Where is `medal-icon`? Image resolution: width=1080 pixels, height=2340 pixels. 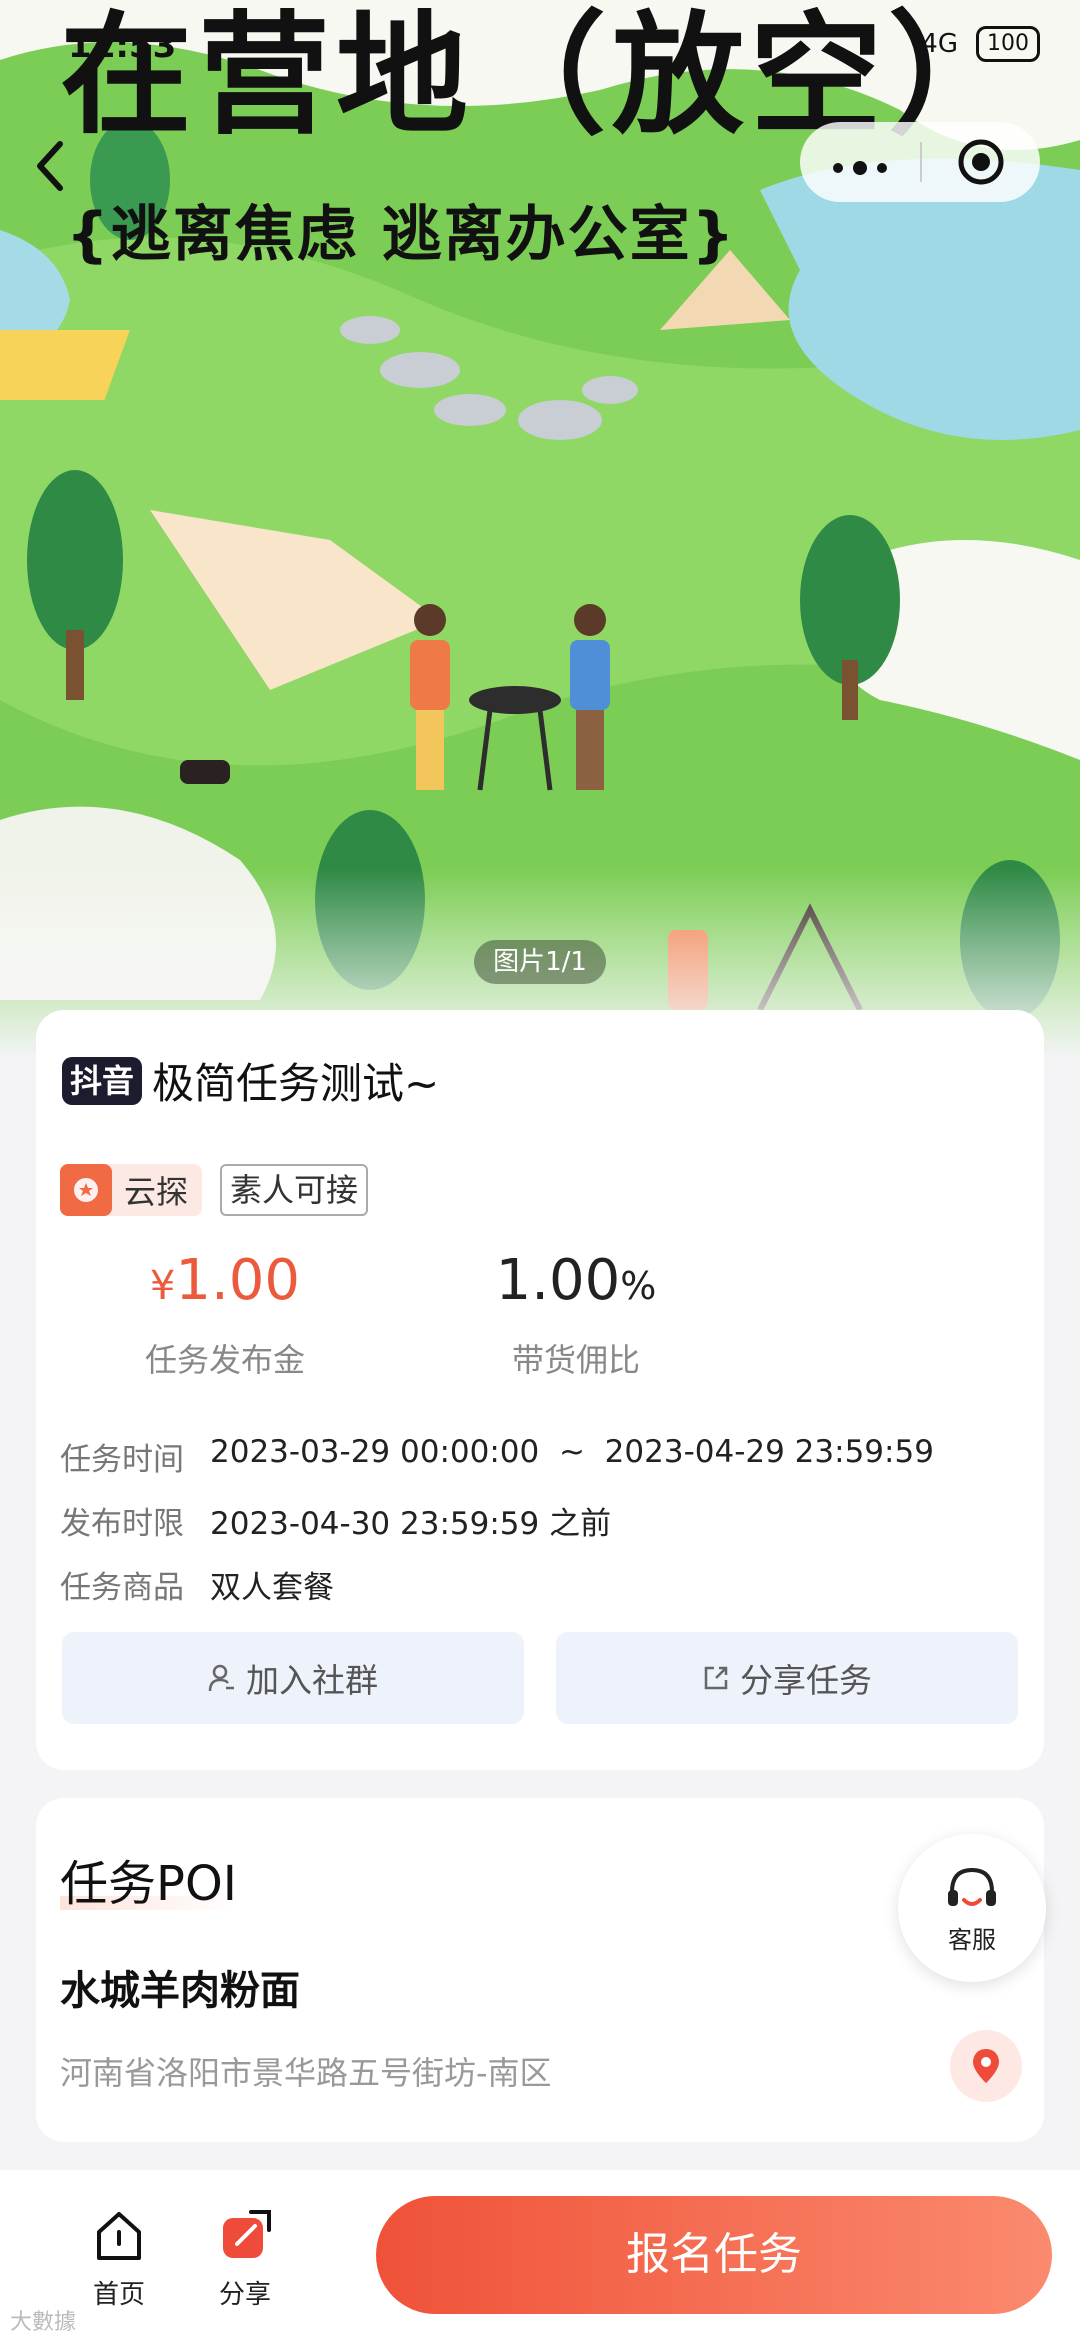
medal-icon is located at coordinates (86, 1190).